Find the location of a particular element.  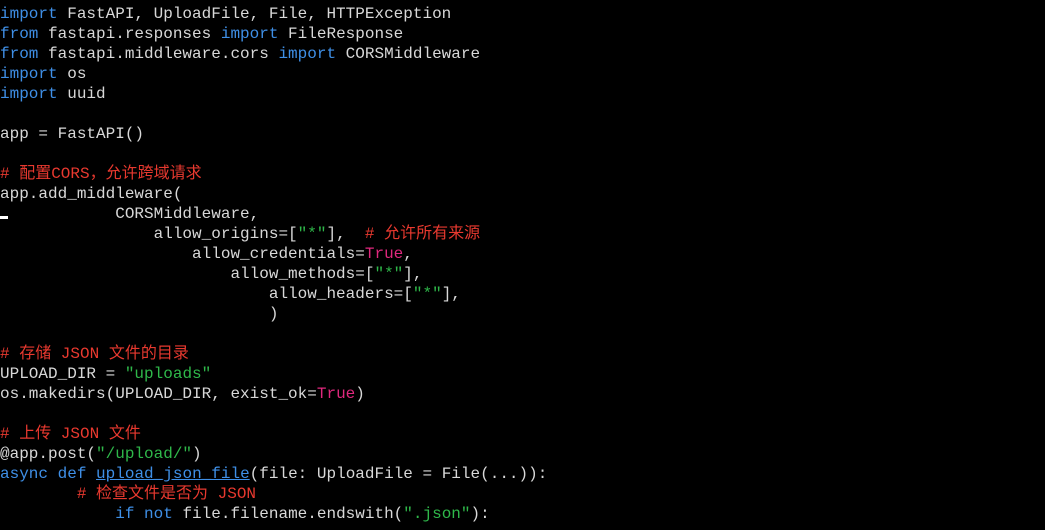

code-token: "/upload/" is located at coordinates (144, 454).